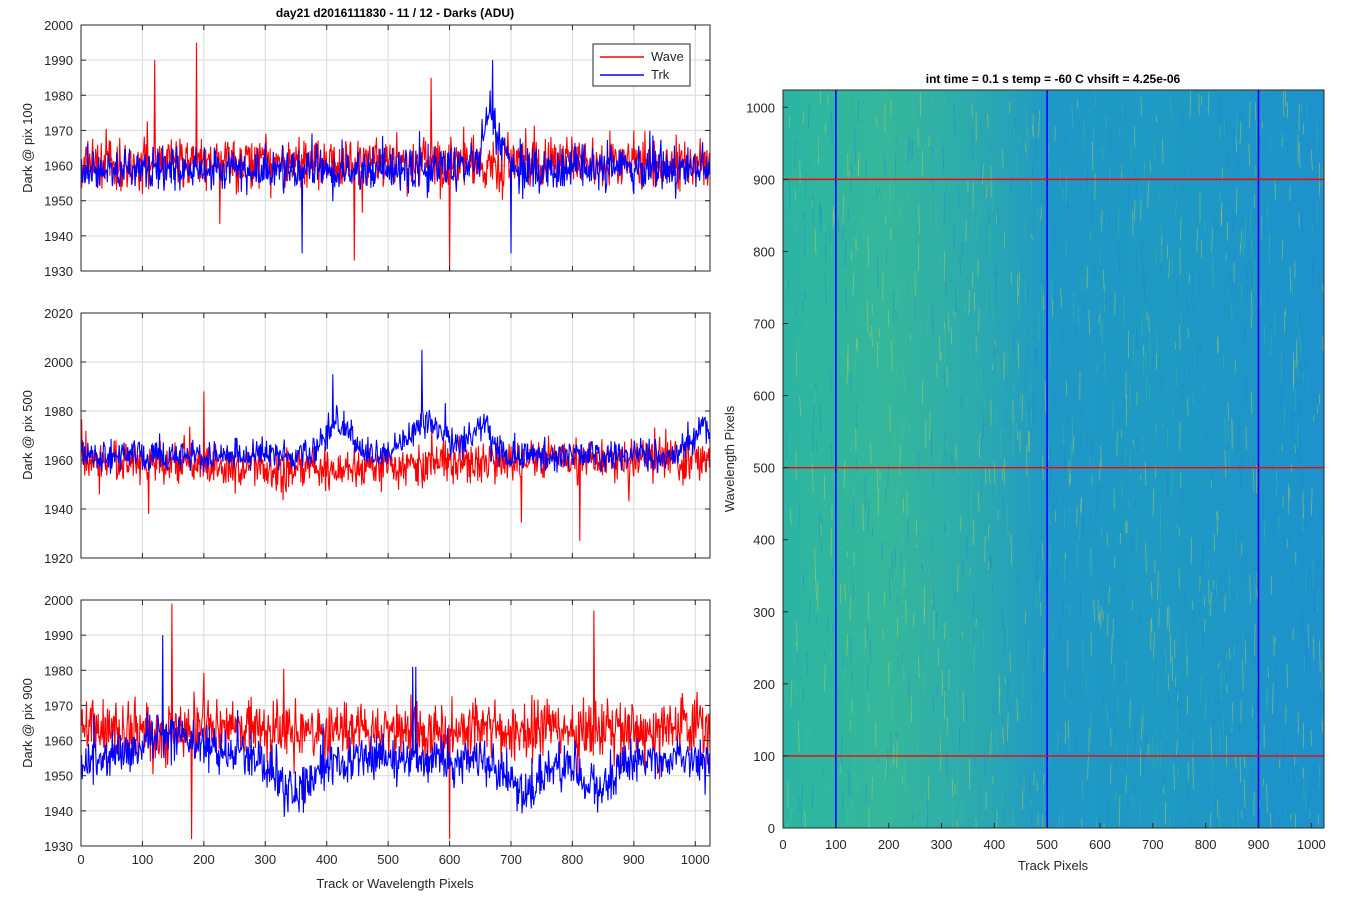  I want to click on x-tick-label: 700, so click(1153, 844).